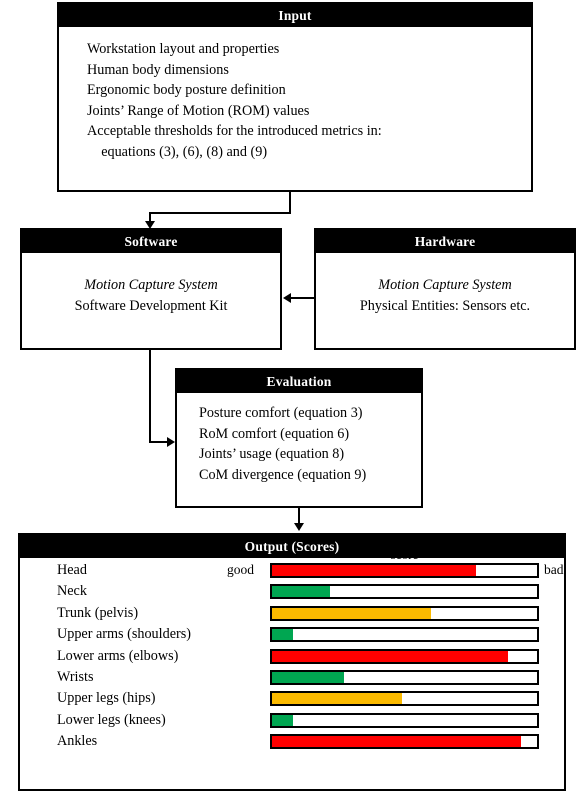 The height and width of the screenshot is (794, 580). Describe the element at coordinates (445, 305) in the screenshot. I see `hardware-line-plain: Physical Entities: Sensors etc.` at that location.